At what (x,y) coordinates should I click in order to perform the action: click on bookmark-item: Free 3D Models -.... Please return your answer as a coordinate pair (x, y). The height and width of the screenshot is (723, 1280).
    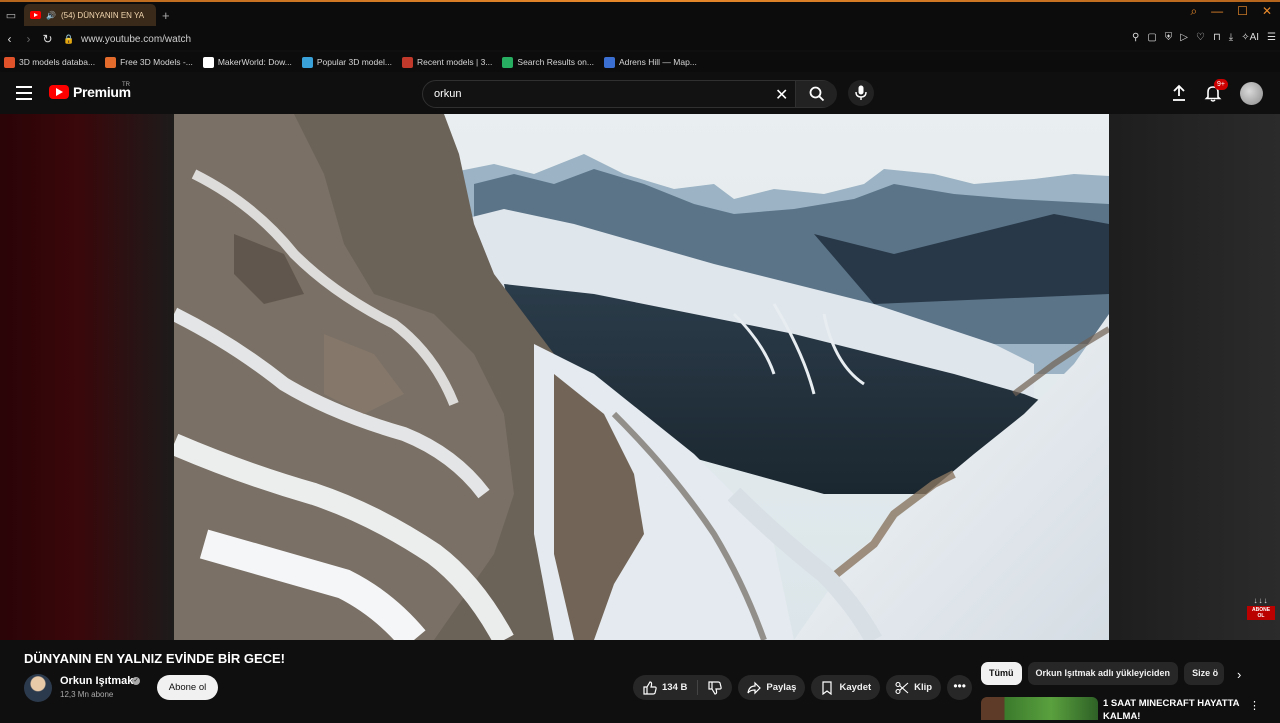
    Looking at the image, I should click on (149, 62).